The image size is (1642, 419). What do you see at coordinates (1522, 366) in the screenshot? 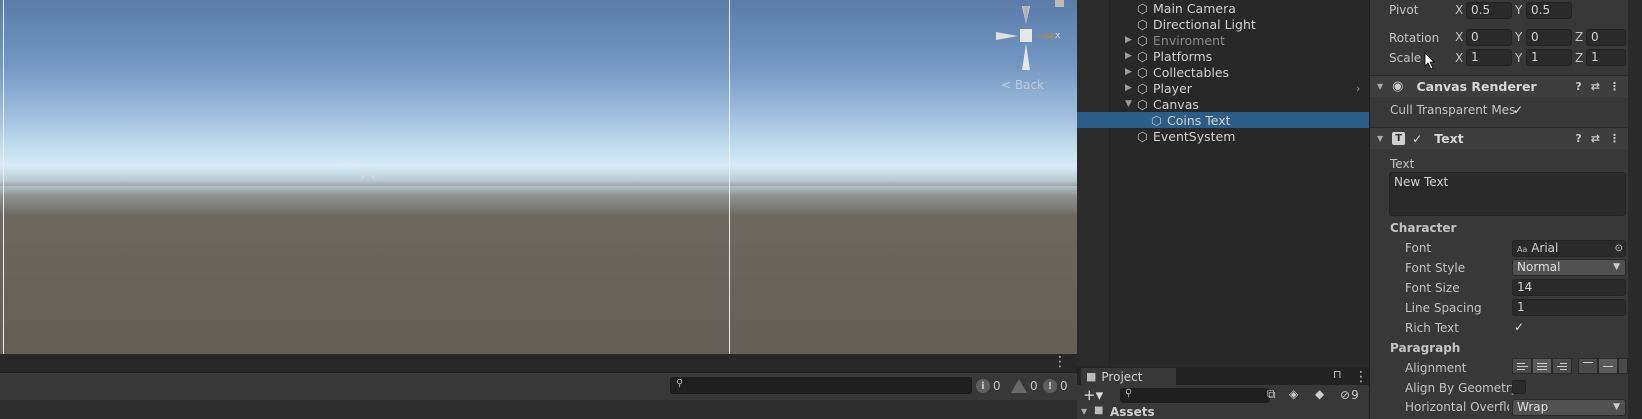
I see `align-left-button` at bounding box center [1522, 366].